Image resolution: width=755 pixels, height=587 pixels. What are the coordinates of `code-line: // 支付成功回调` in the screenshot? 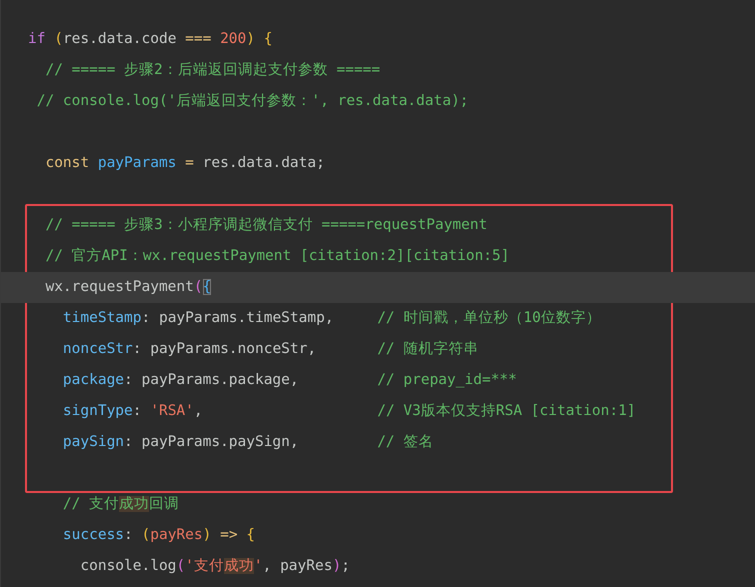 It's located at (121, 504).